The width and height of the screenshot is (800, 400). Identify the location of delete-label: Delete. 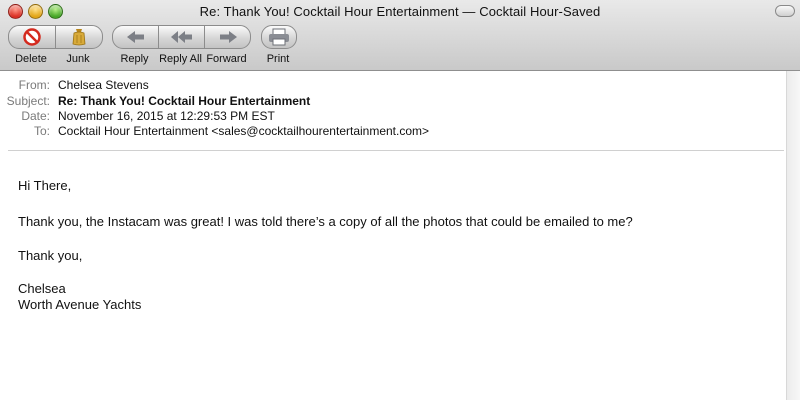
(31, 59).